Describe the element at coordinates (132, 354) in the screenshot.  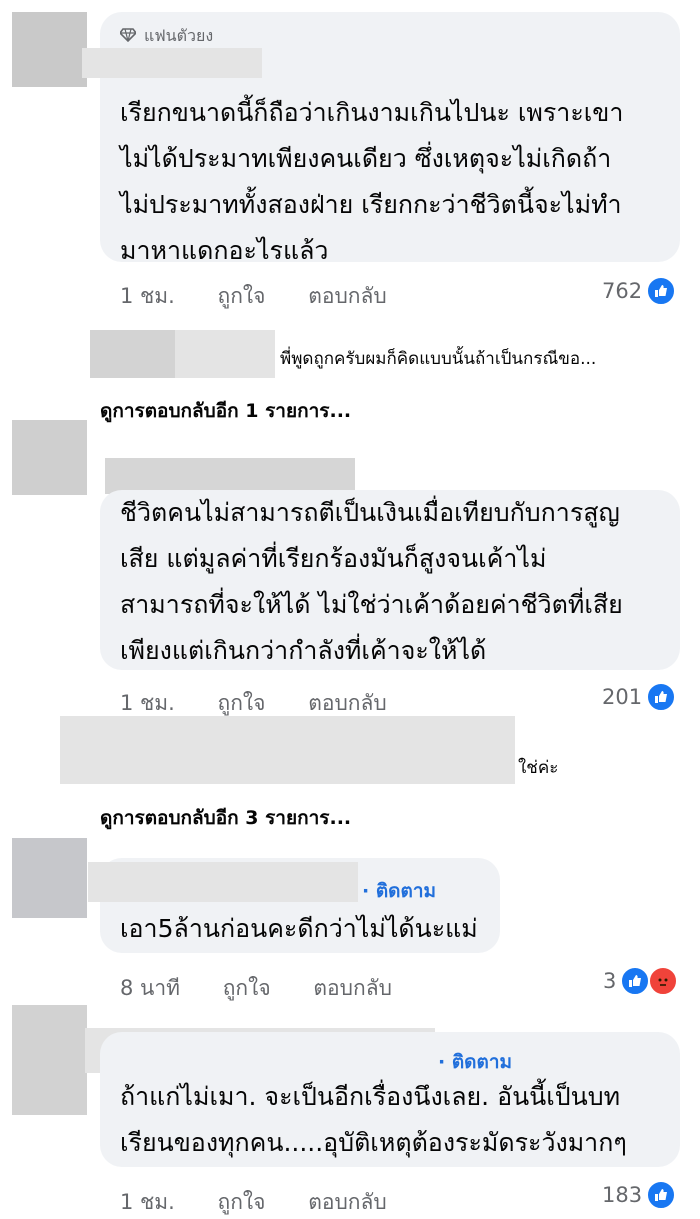
I see `reply-avatar` at that location.